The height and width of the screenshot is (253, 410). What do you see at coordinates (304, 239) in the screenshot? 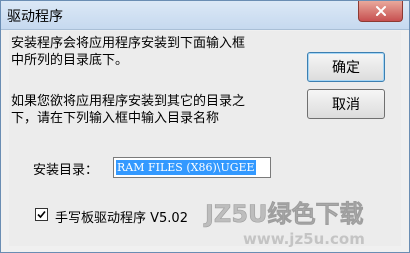
I see `svg-text: www.jz5u.com` at bounding box center [304, 239].